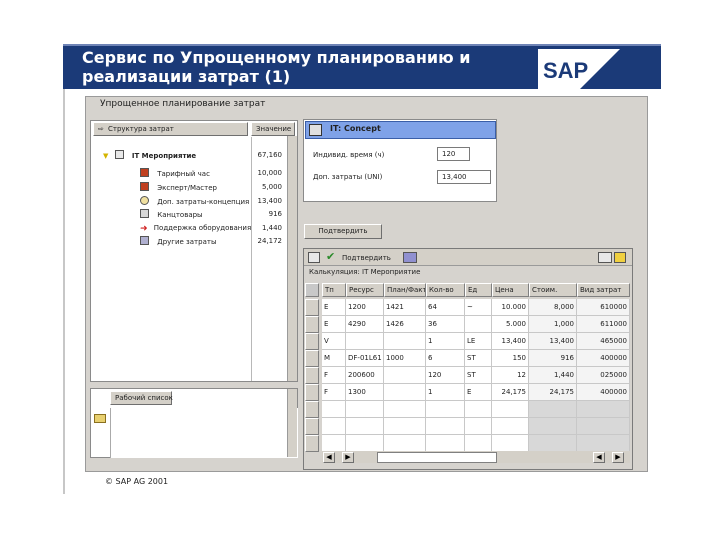 Image resolution: width=720 pixels, height=540 pixels. What do you see at coordinates (437, 457) in the screenshot?
I see `scroll-thumb` at bounding box center [437, 457].